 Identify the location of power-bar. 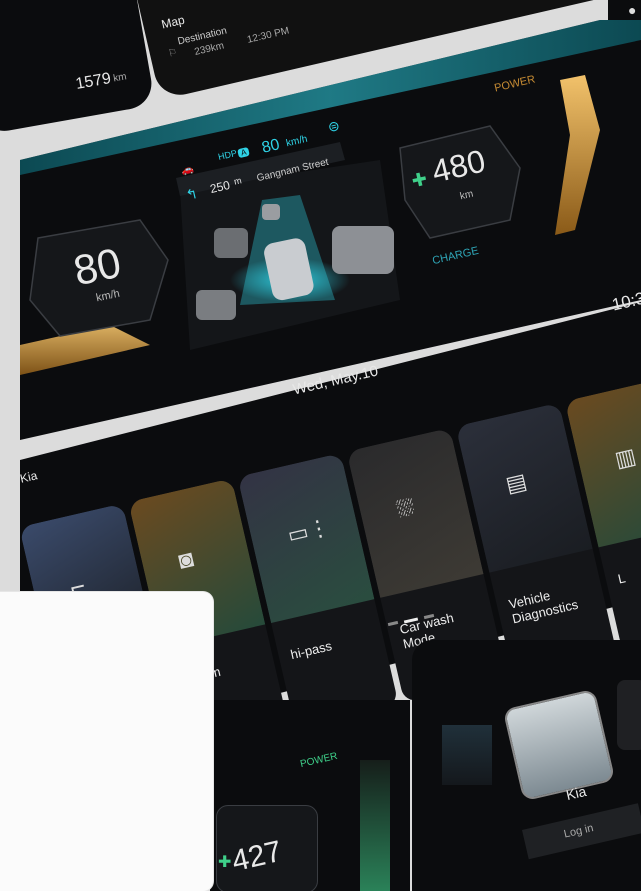
(375, 825).